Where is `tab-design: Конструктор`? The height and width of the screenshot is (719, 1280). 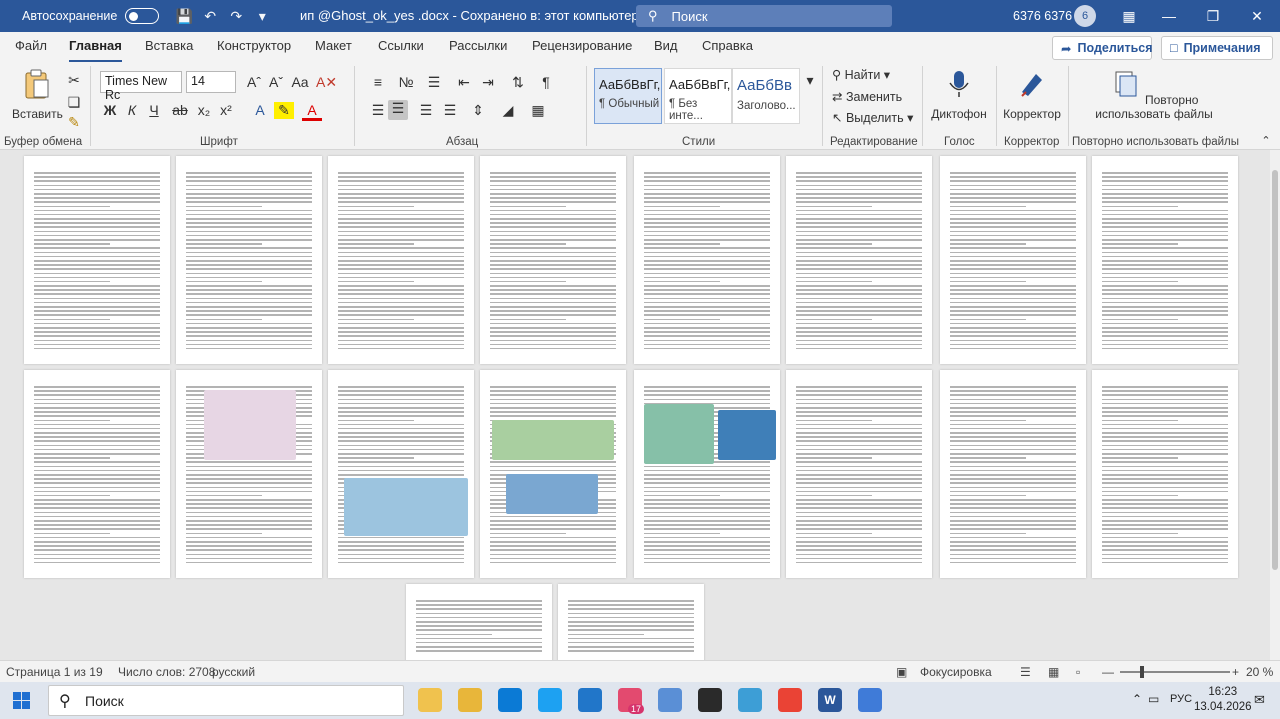
tab-design: Конструктор is located at coordinates (254, 45).